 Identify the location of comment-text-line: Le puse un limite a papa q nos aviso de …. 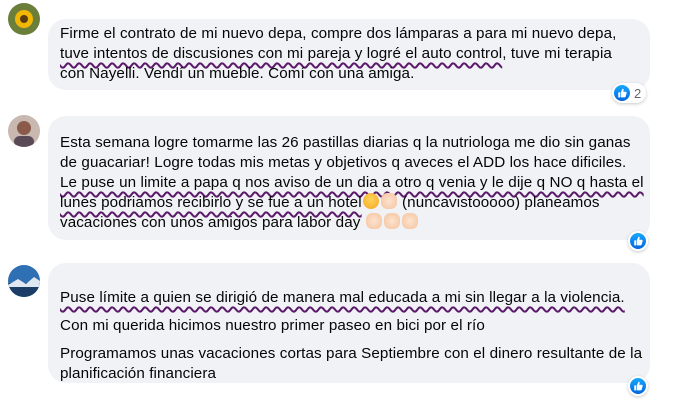
(352, 183).